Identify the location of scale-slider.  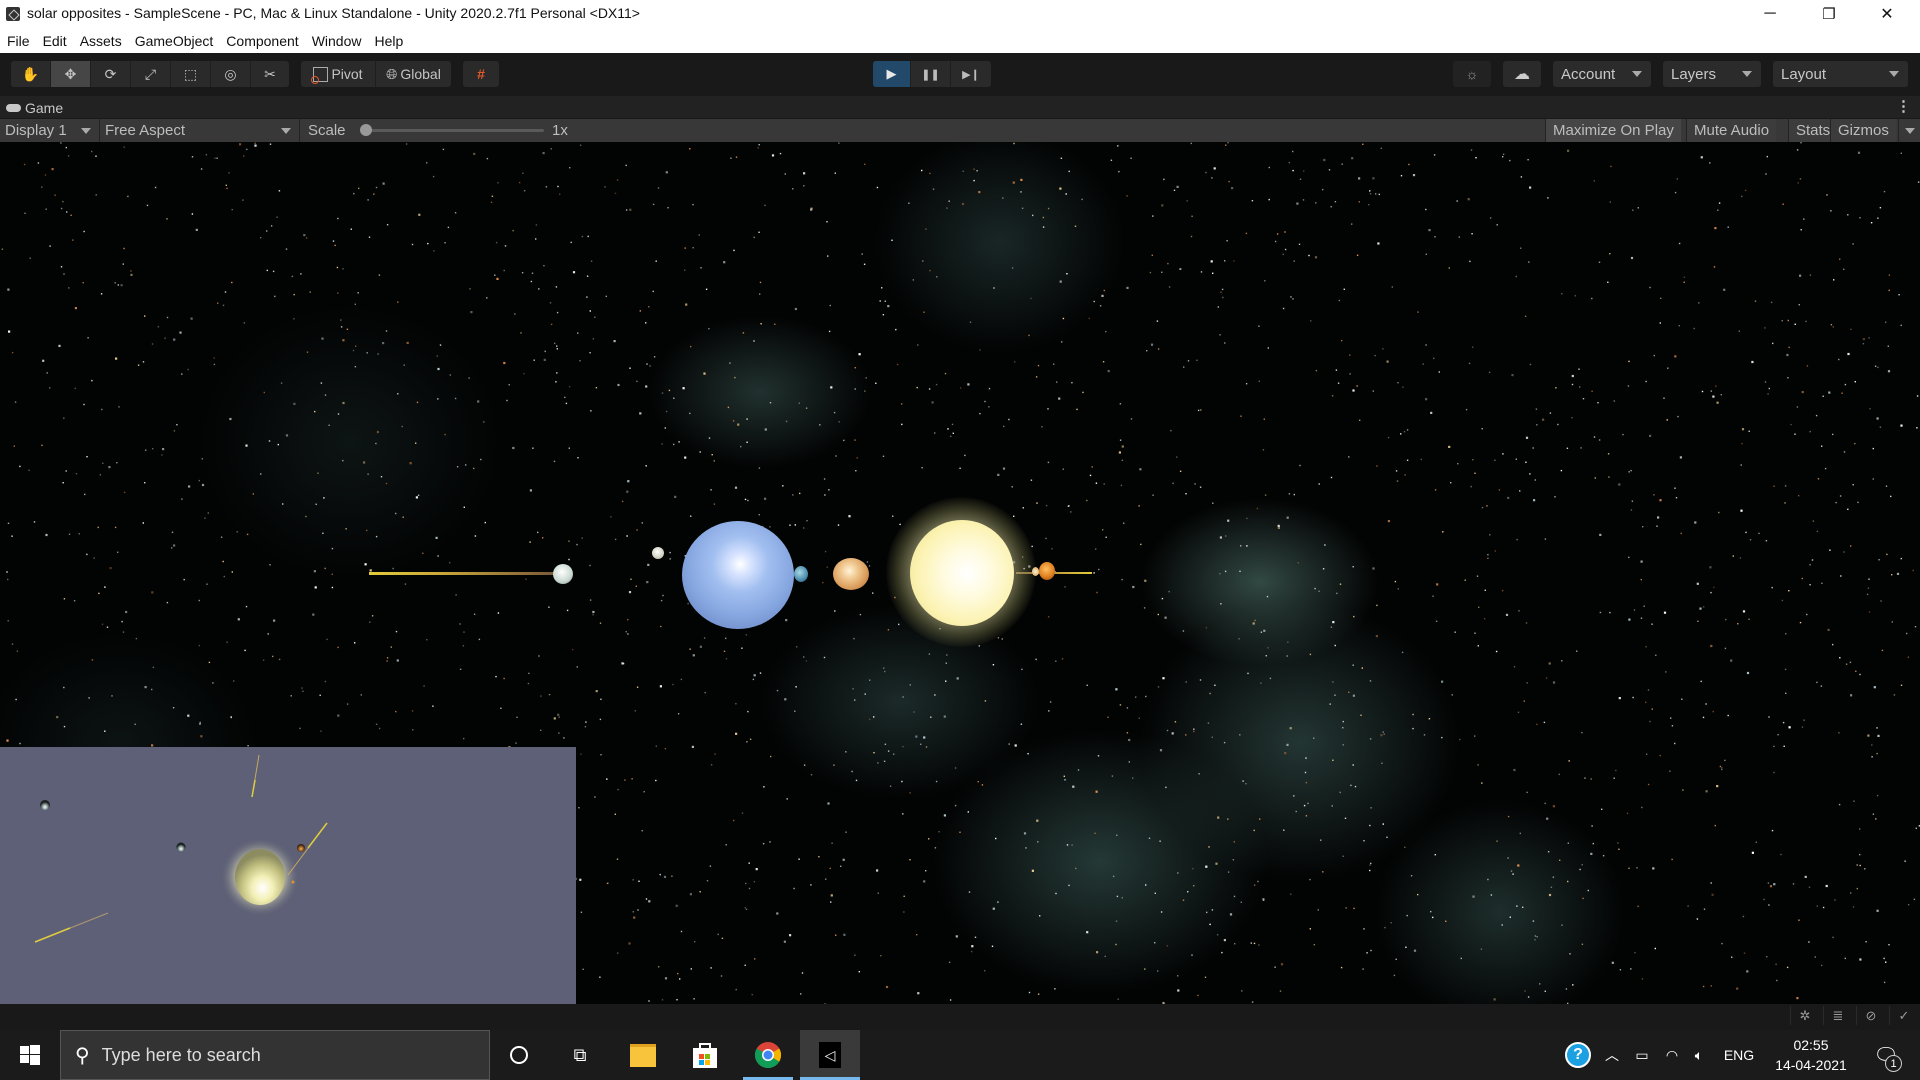
(452, 130).